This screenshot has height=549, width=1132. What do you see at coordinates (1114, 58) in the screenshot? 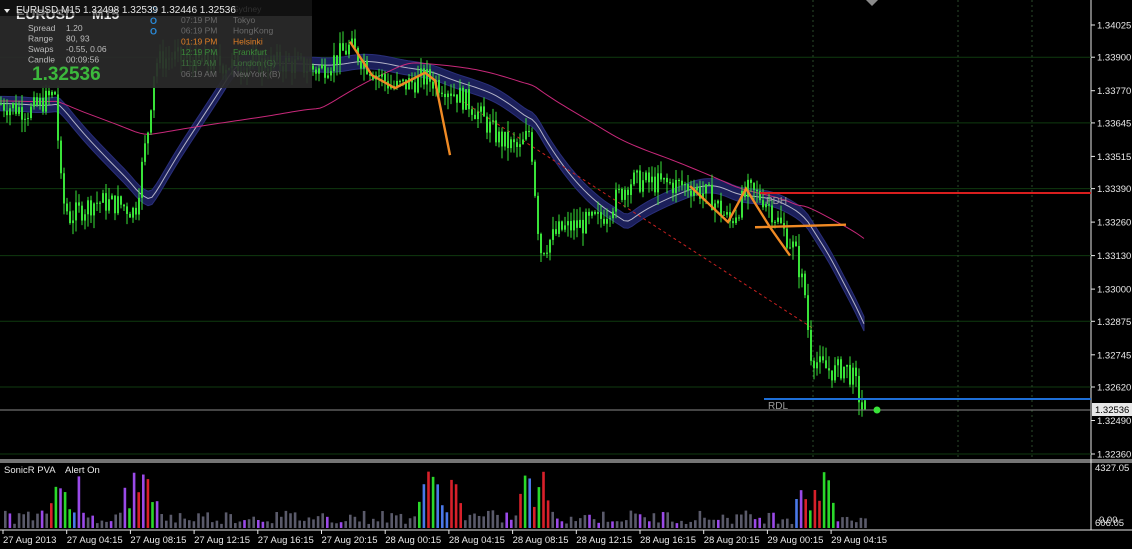
I see `price-tick-label: 1.33900` at bounding box center [1114, 58].